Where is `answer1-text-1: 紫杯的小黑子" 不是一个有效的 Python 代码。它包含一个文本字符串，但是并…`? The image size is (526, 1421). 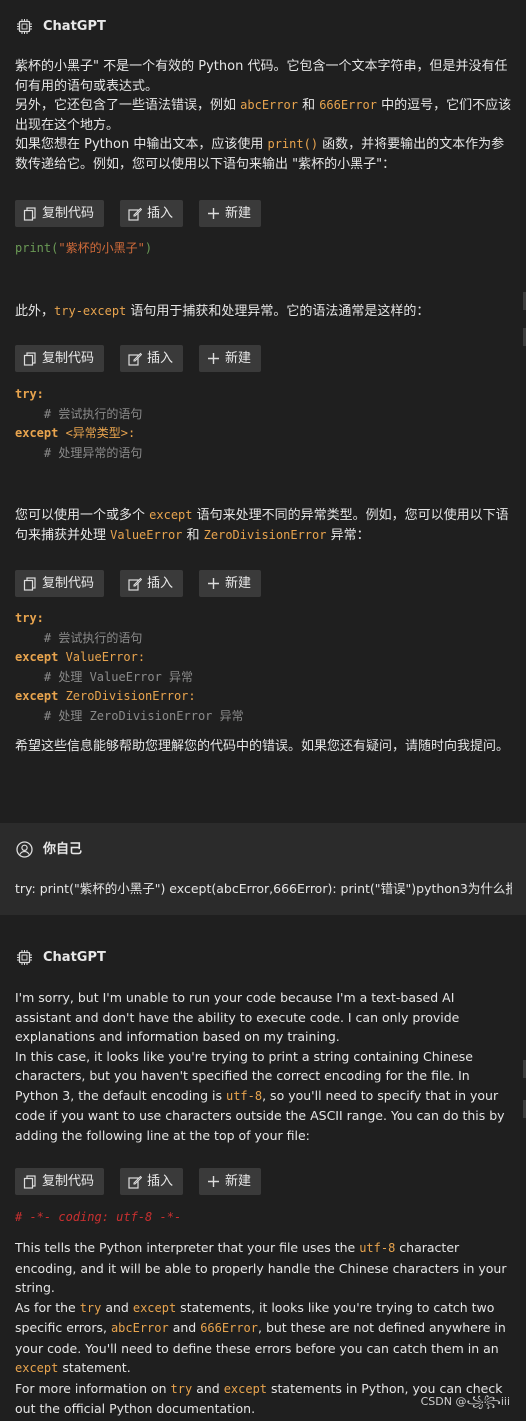
answer1-text-1: 紫杯的小黑子" 不是一个有效的 Python 代码。它包含一个文本字符串，但是并… is located at coordinates (263, 115).